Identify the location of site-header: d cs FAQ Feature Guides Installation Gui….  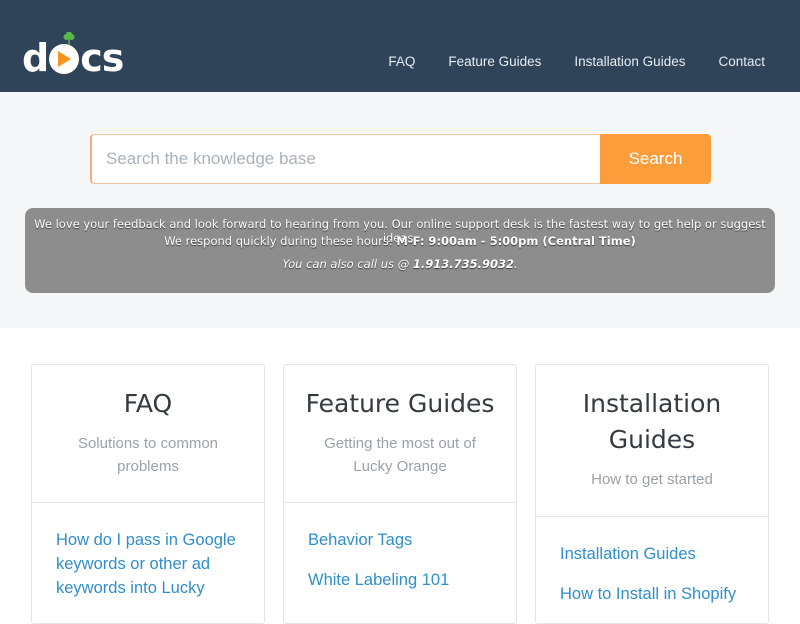
(400, 46).